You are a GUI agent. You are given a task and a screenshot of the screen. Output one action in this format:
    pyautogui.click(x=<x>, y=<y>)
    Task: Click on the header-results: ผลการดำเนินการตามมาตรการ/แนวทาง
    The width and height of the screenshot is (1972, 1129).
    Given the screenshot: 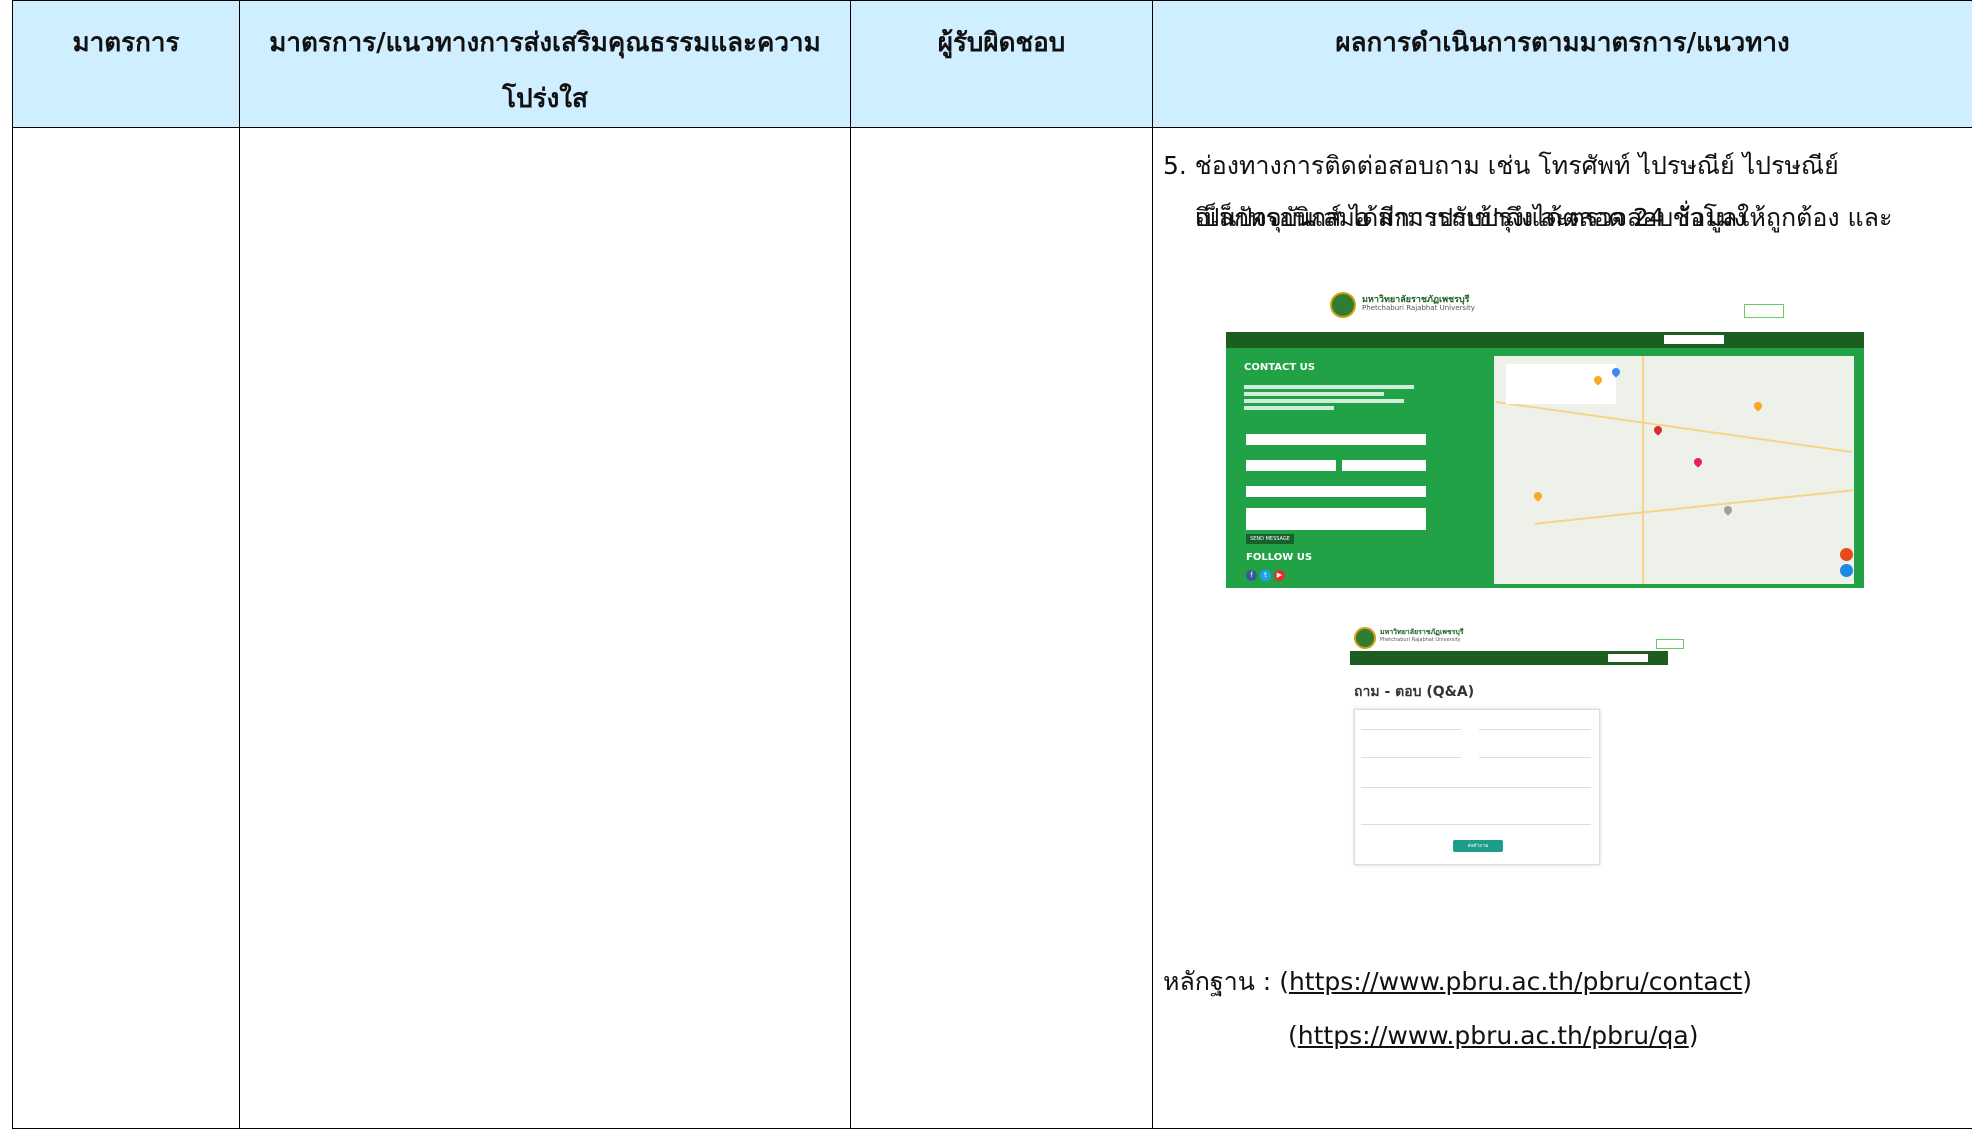 What is the action you would take?
    pyautogui.click(x=1562, y=64)
    